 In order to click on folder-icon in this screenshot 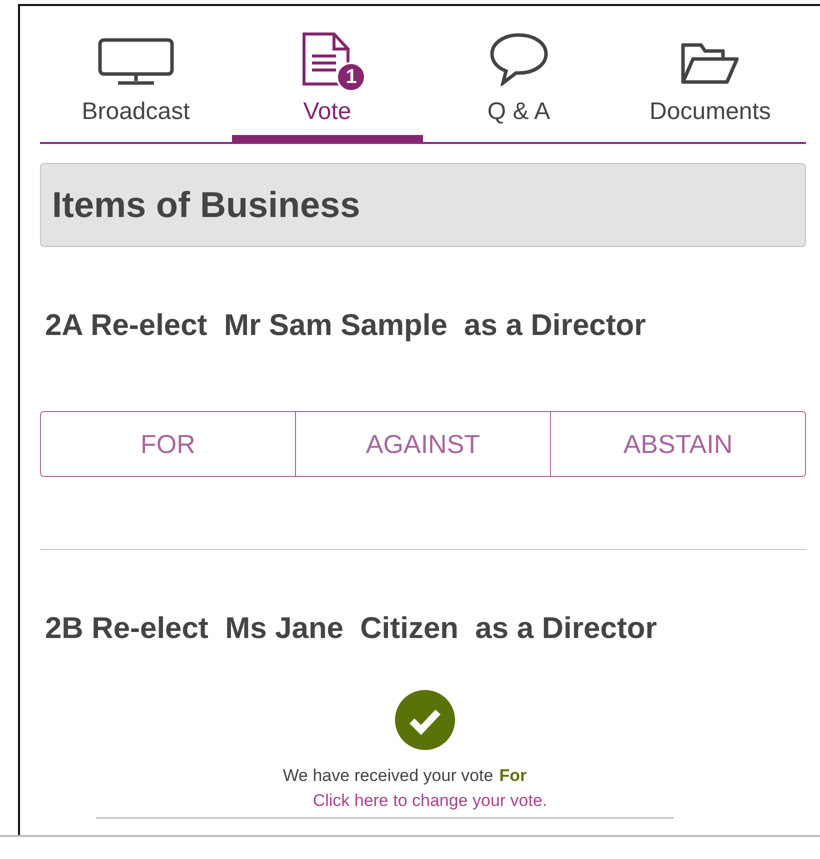, I will do `click(710, 64)`.